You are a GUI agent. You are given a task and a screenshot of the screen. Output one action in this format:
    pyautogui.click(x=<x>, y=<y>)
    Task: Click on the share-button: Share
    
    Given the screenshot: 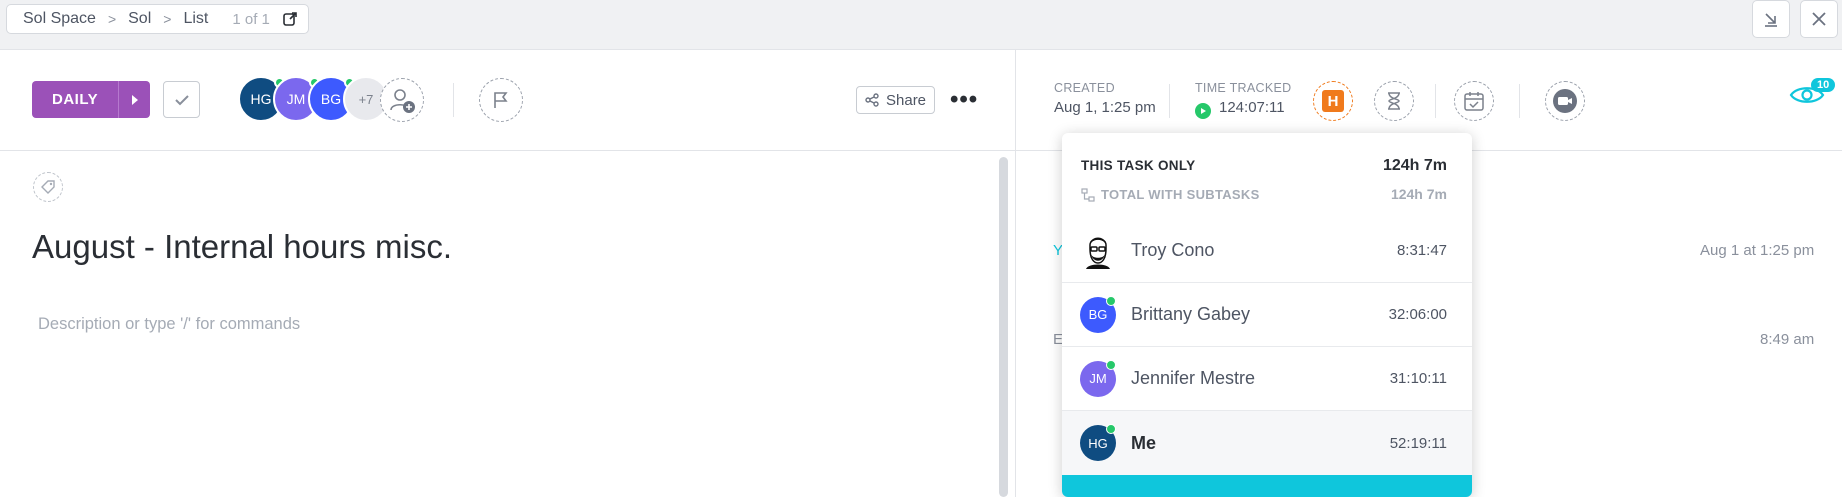 What is the action you would take?
    pyautogui.click(x=896, y=100)
    